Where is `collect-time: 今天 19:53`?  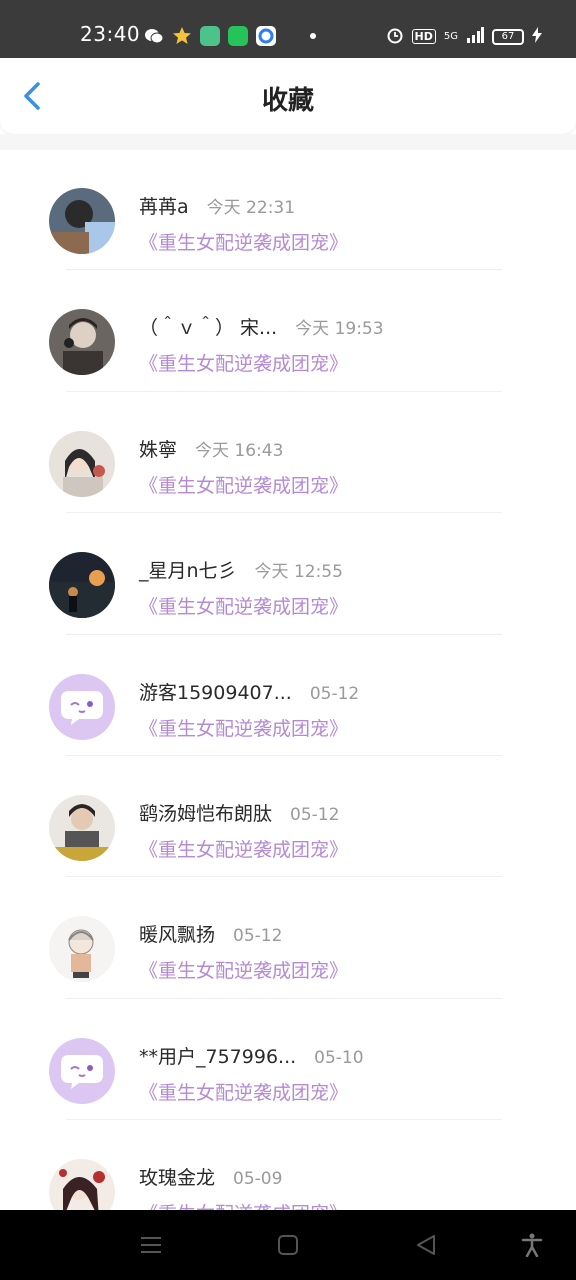
collect-time: 今天 19:53 is located at coordinates (339, 329).